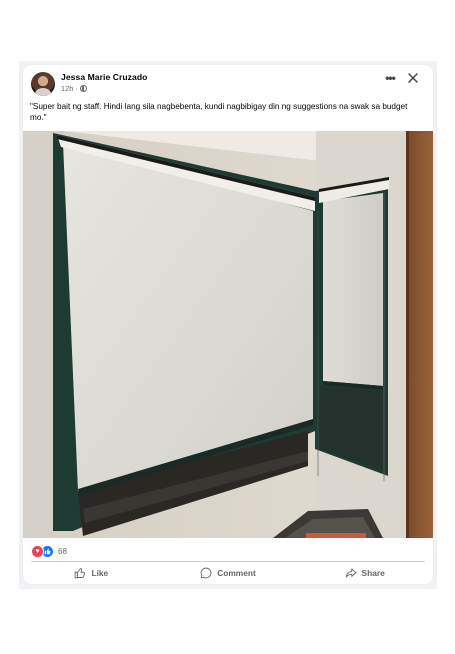 The image size is (455, 654). I want to click on post-meta: 12h ·, so click(74, 88).